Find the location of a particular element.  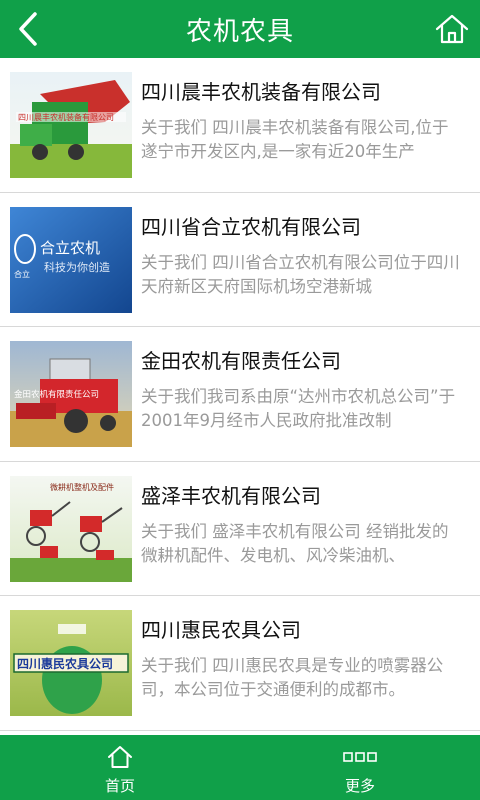

more-squares-icon is located at coordinates (360, 757).